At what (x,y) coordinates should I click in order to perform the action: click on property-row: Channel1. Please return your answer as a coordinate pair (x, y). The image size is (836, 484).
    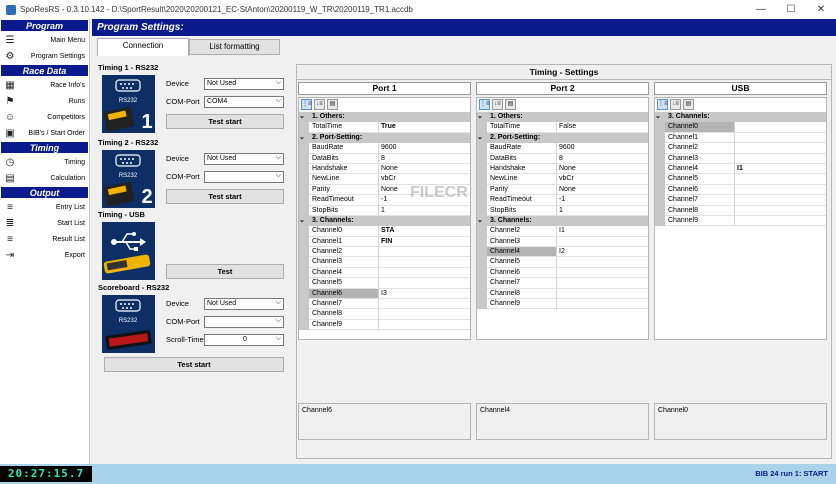
    Looking at the image, I should click on (740, 138).